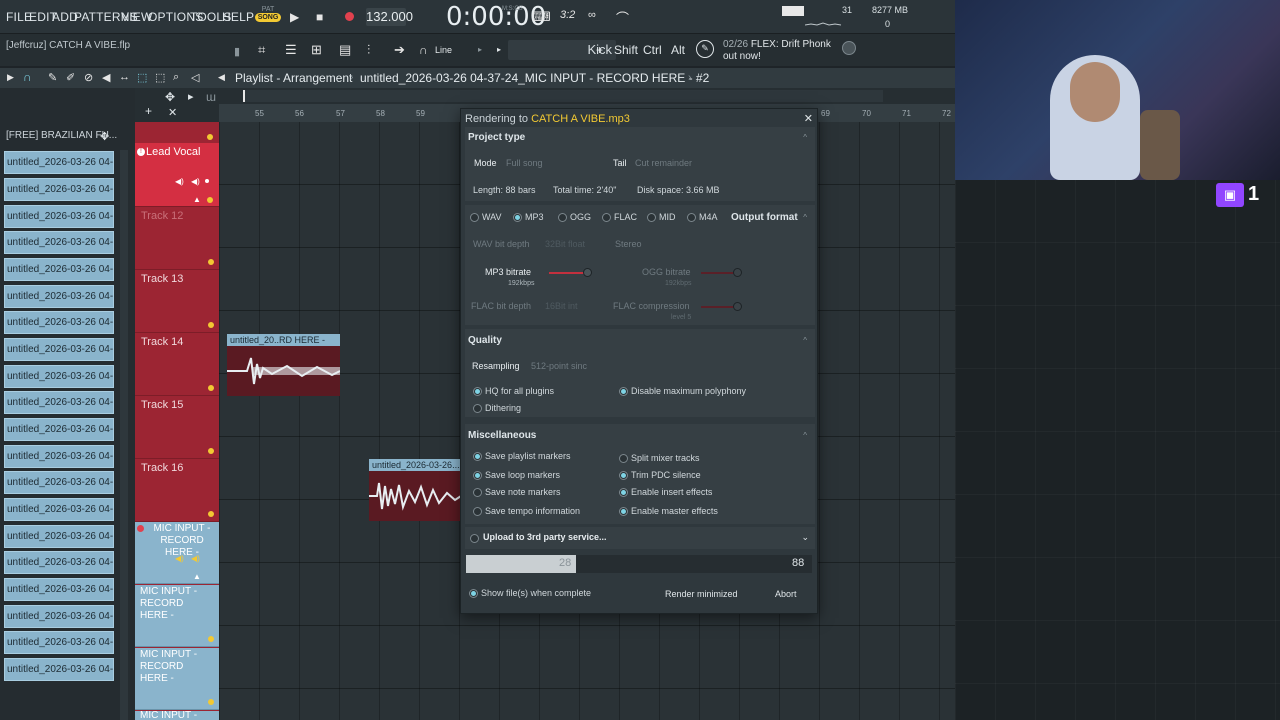 This screenshot has width=1280, height=720. What do you see at coordinates (559, 366) in the screenshot?
I see `resampling-value: 512-point sinc` at bounding box center [559, 366].